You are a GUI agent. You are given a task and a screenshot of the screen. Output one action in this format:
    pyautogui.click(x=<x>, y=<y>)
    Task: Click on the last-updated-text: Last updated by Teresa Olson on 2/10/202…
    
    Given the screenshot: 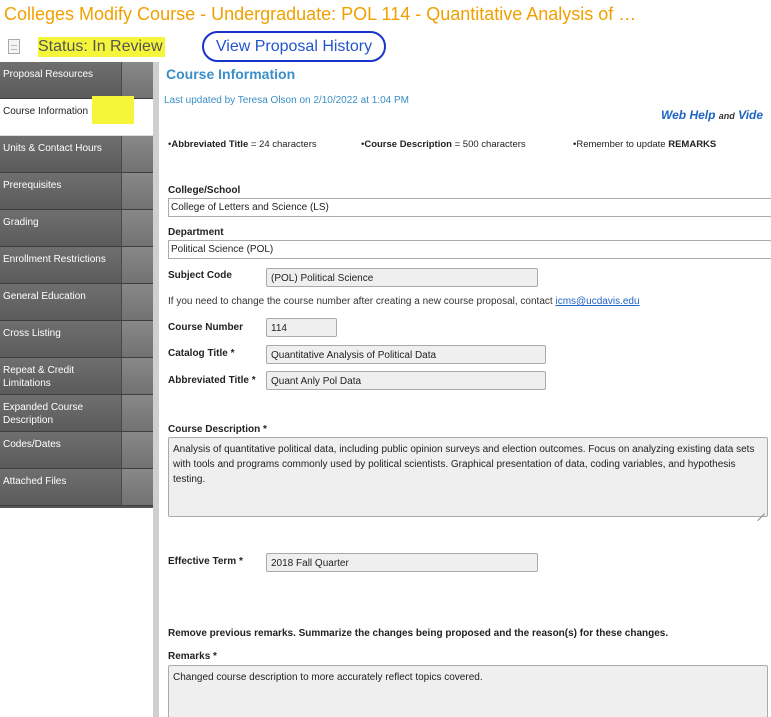 What is the action you would take?
    pyautogui.click(x=286, y=100)
    